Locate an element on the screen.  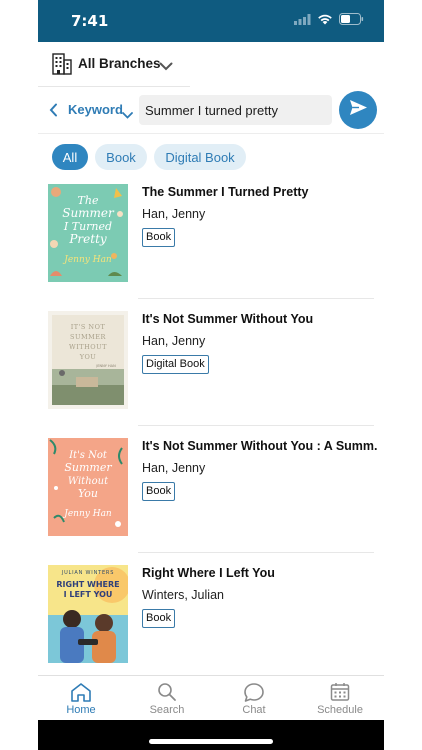
home-indicator-area is located at coordinates (211, 735).